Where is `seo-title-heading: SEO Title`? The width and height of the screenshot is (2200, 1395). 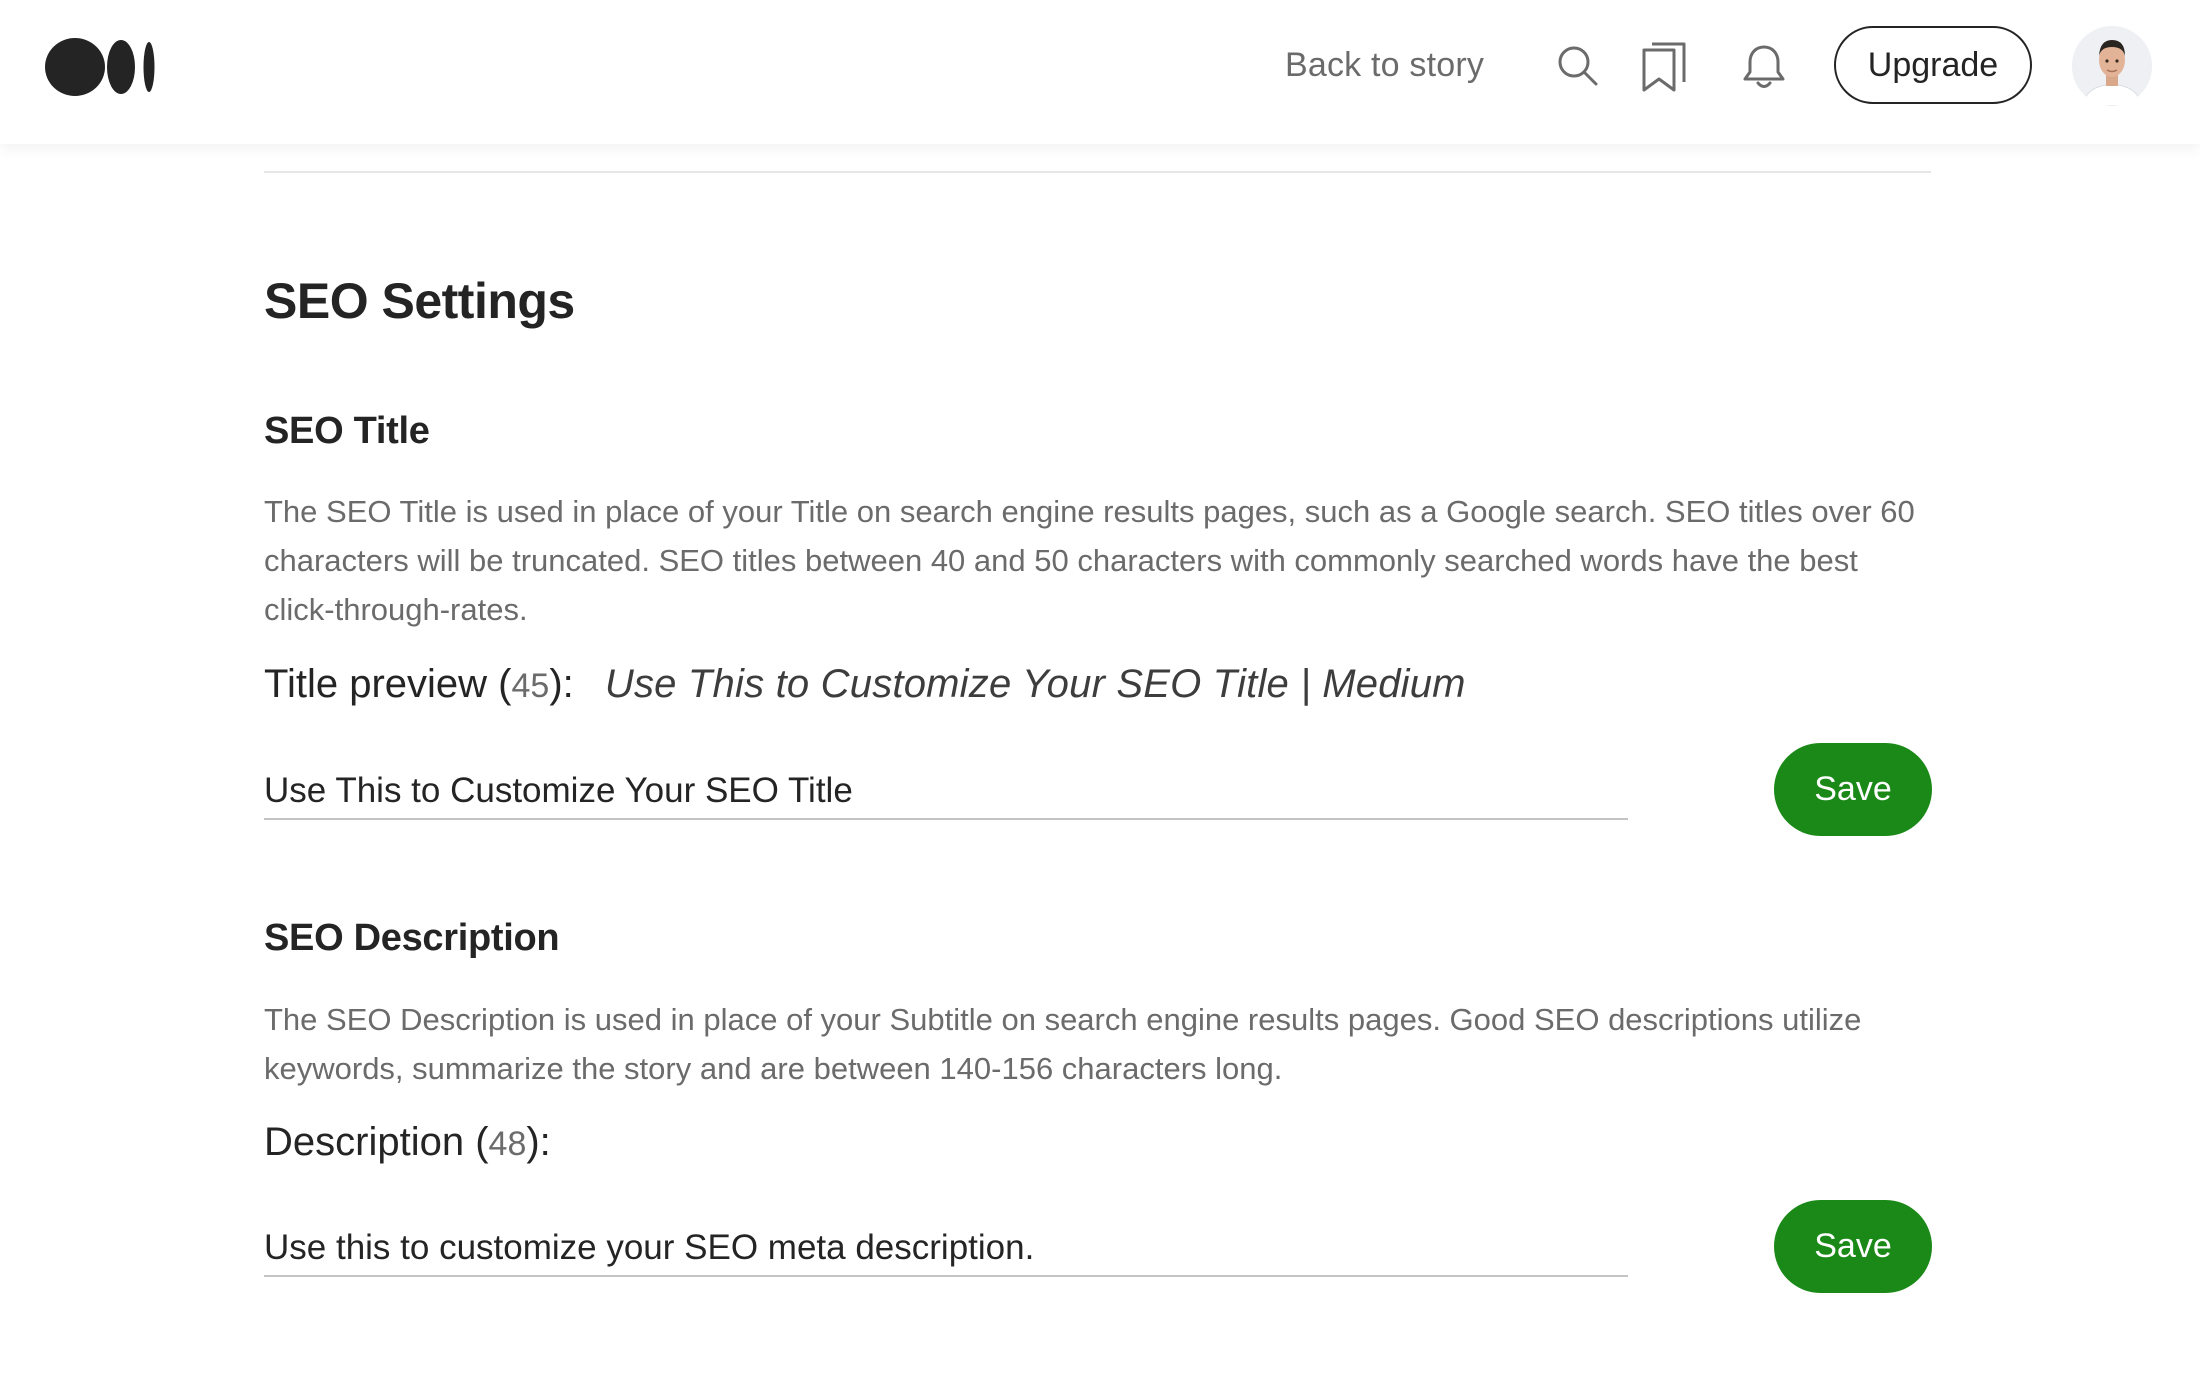
seo-title-heading: SEO Title is located at coordinates (347, 431).